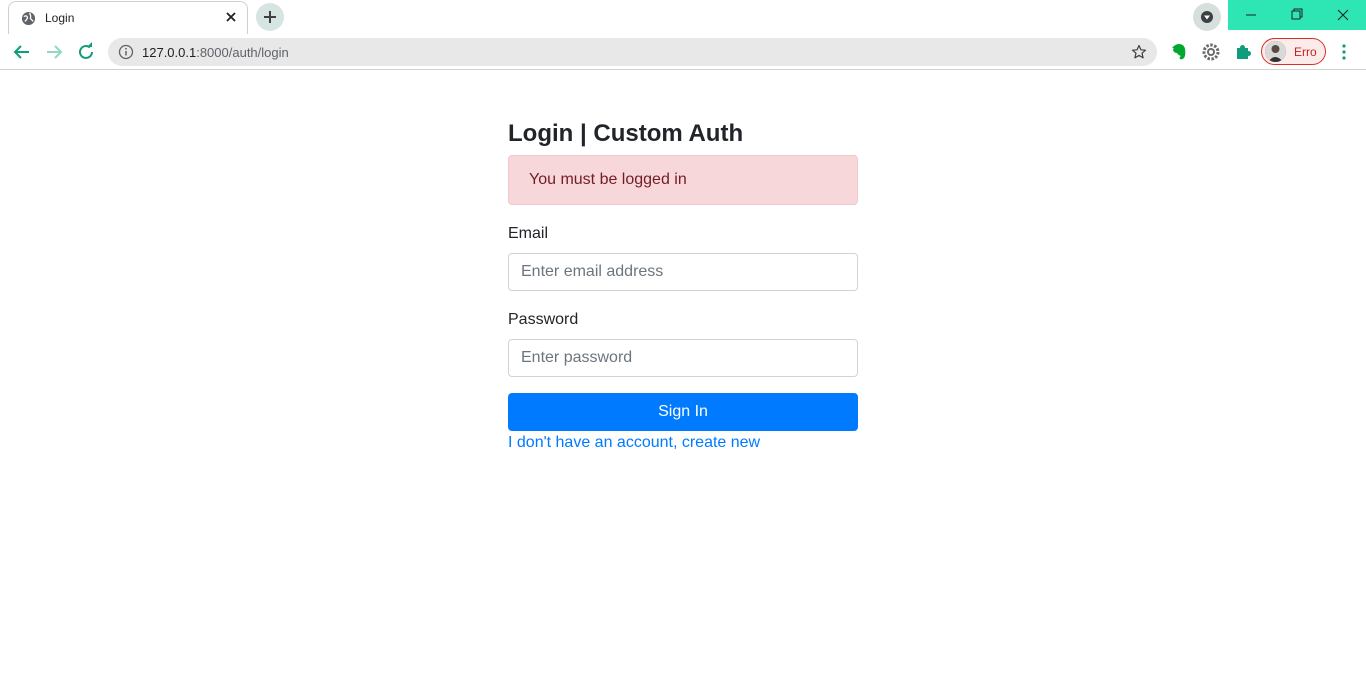 The height and width of the screenshot is (684, 1366). Describe the element at coordinates (1275, 51) in the screenshot. I see `avatar` at that location.